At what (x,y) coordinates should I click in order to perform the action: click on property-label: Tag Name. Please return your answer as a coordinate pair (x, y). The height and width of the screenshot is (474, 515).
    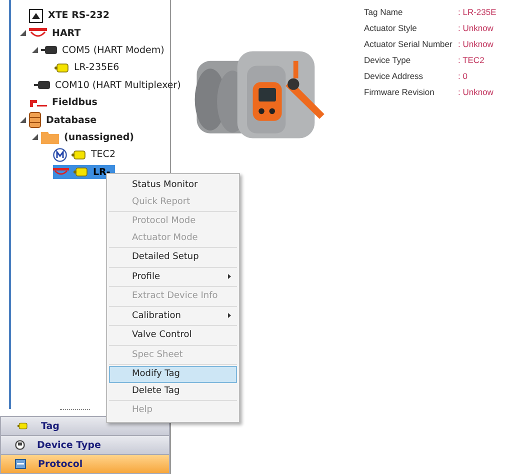
    Looking at the image, I should click on (384, 13).